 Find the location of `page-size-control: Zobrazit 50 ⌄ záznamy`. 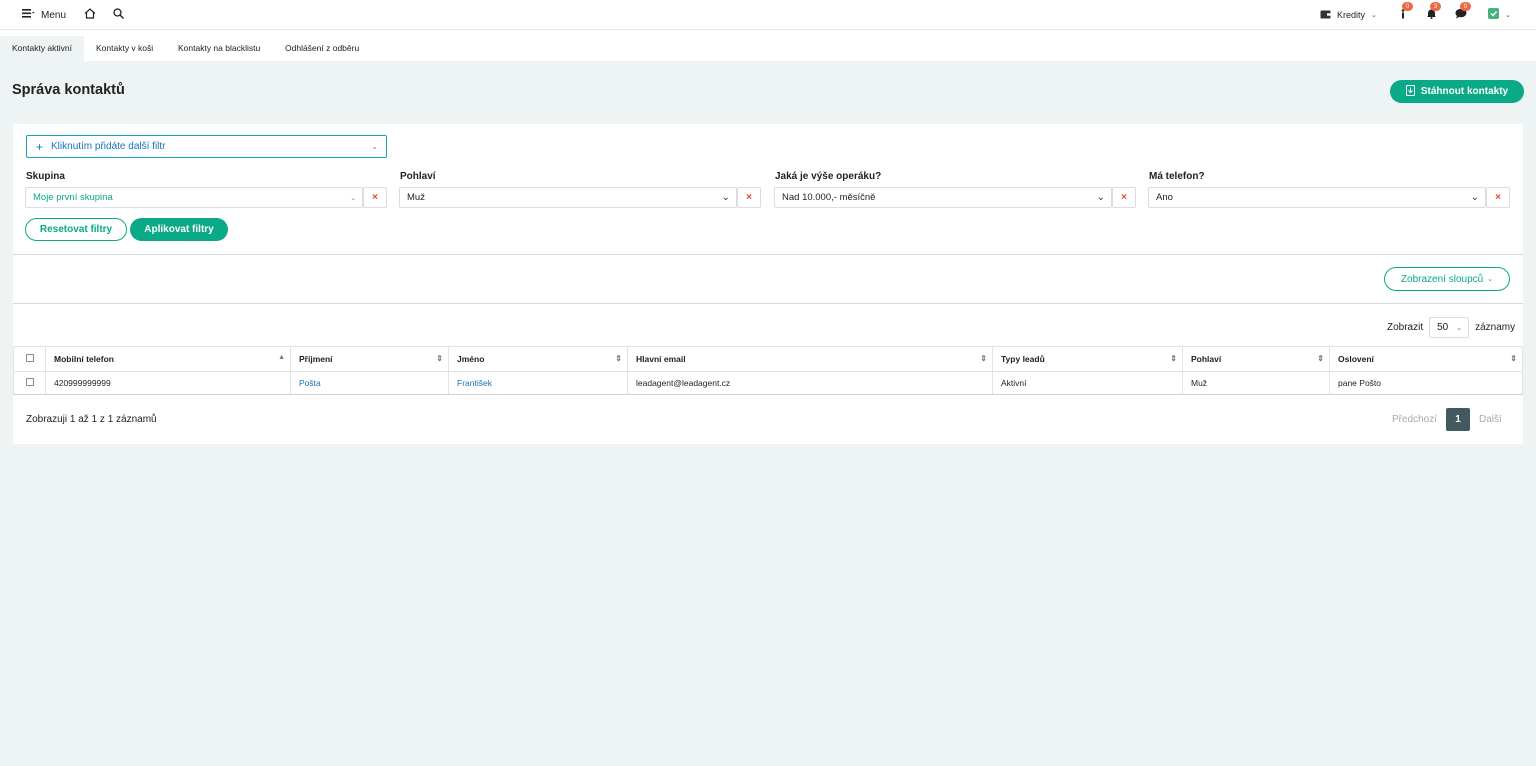

page-size-control: Zobrazit 50 ⌄ záznamy is located at coordinates (1451, 327).